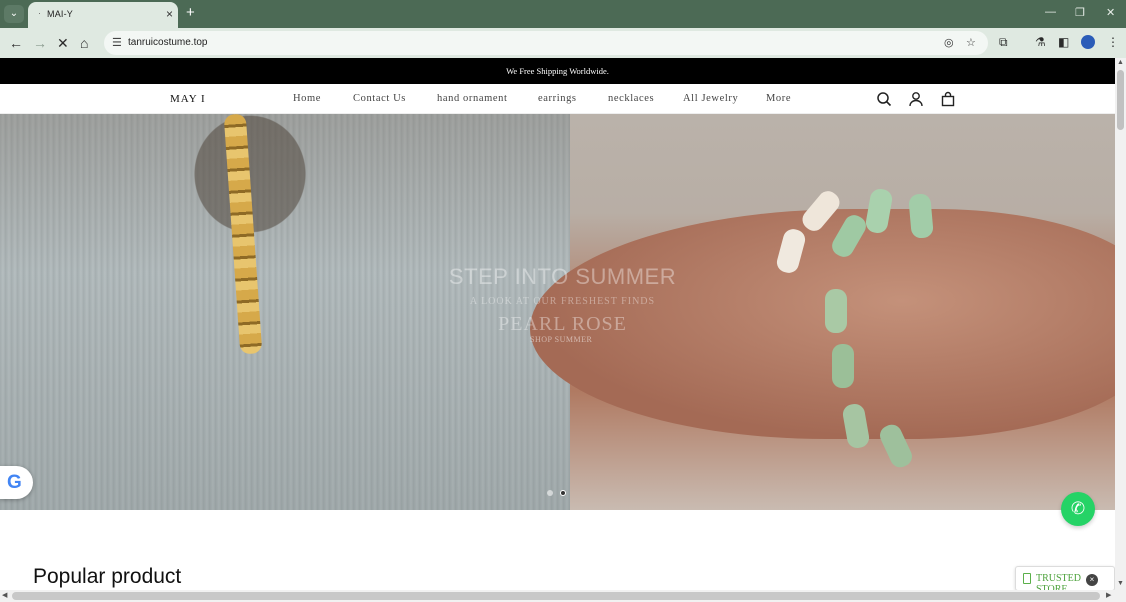 Image resolution: width=1126 pixels, height=602 pixels. Describe the element at coordinates (556, 596) in the screenshot. I see `horizontal-scroll-thumb` at that location.